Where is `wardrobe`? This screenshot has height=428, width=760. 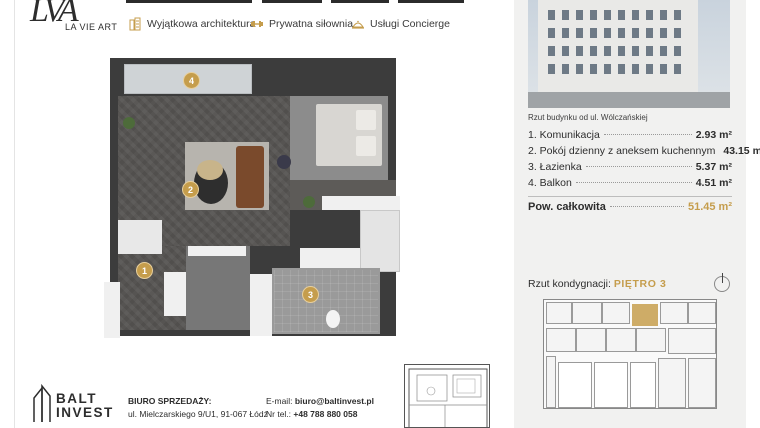 wardrobe is located at coordinates (380, 241).